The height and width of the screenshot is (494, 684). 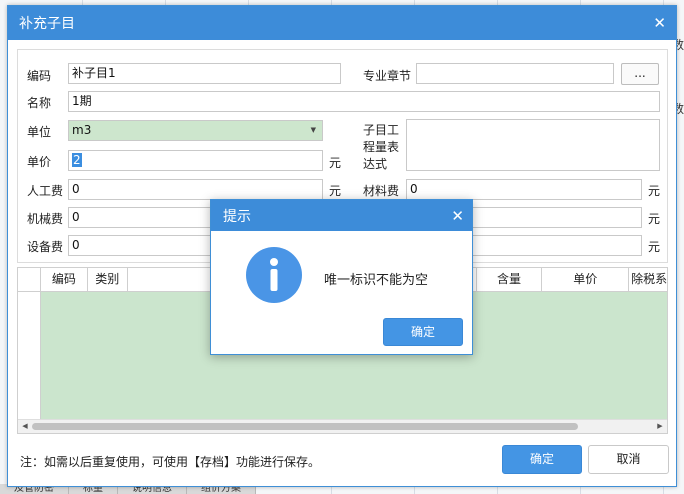 I want to click on chapter-label: 专业章节, so click(x=387, y=76).